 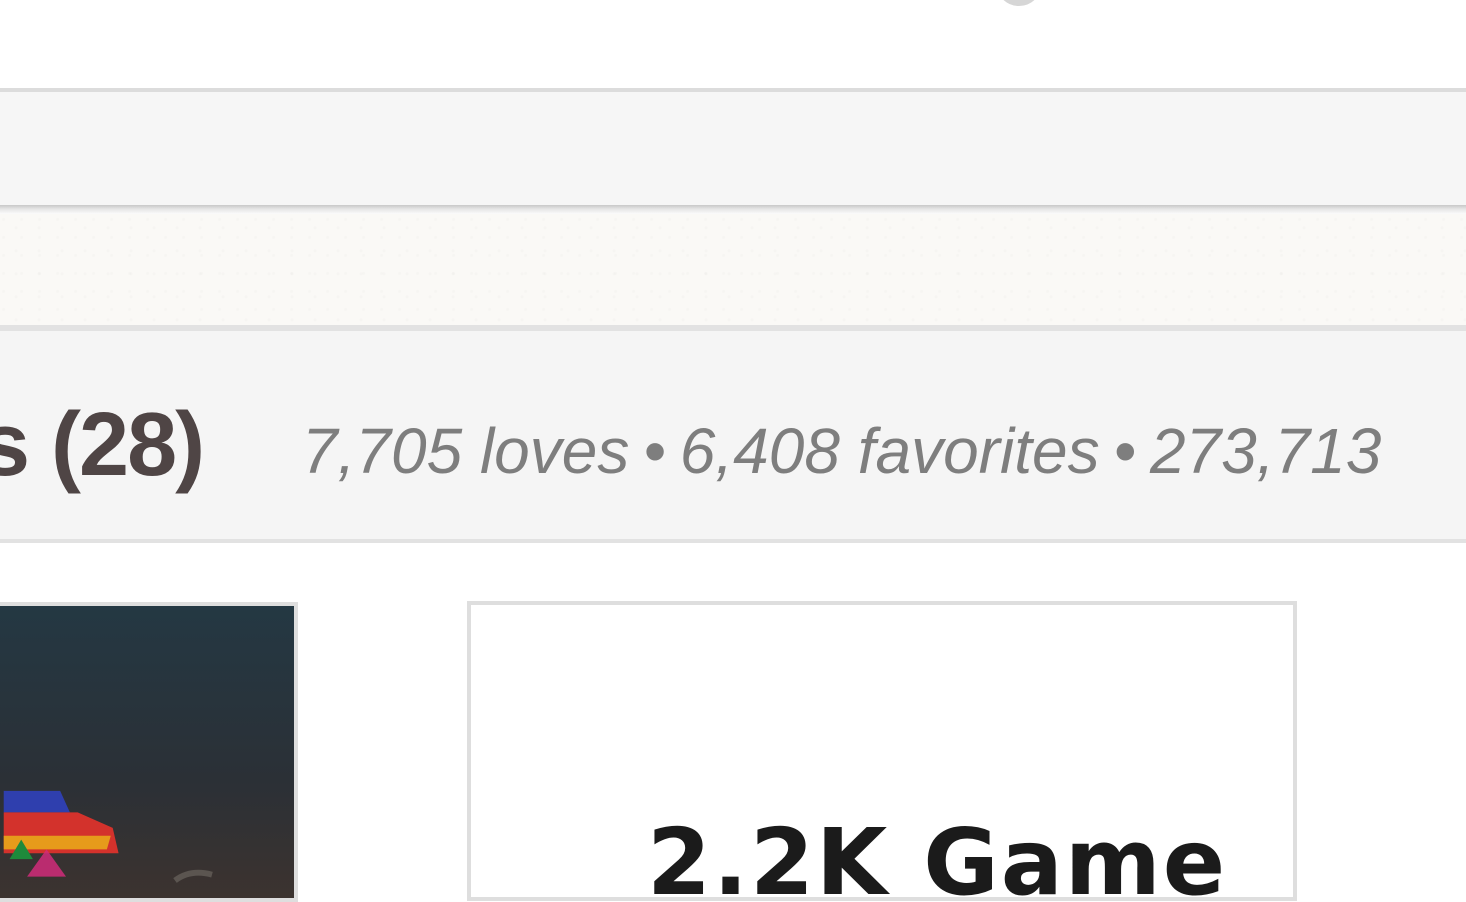 What do you see at coordinates (937, 855) in the screenshot?
I see `game-card-title: 2.2K Game` at bounding box center [937, 855].